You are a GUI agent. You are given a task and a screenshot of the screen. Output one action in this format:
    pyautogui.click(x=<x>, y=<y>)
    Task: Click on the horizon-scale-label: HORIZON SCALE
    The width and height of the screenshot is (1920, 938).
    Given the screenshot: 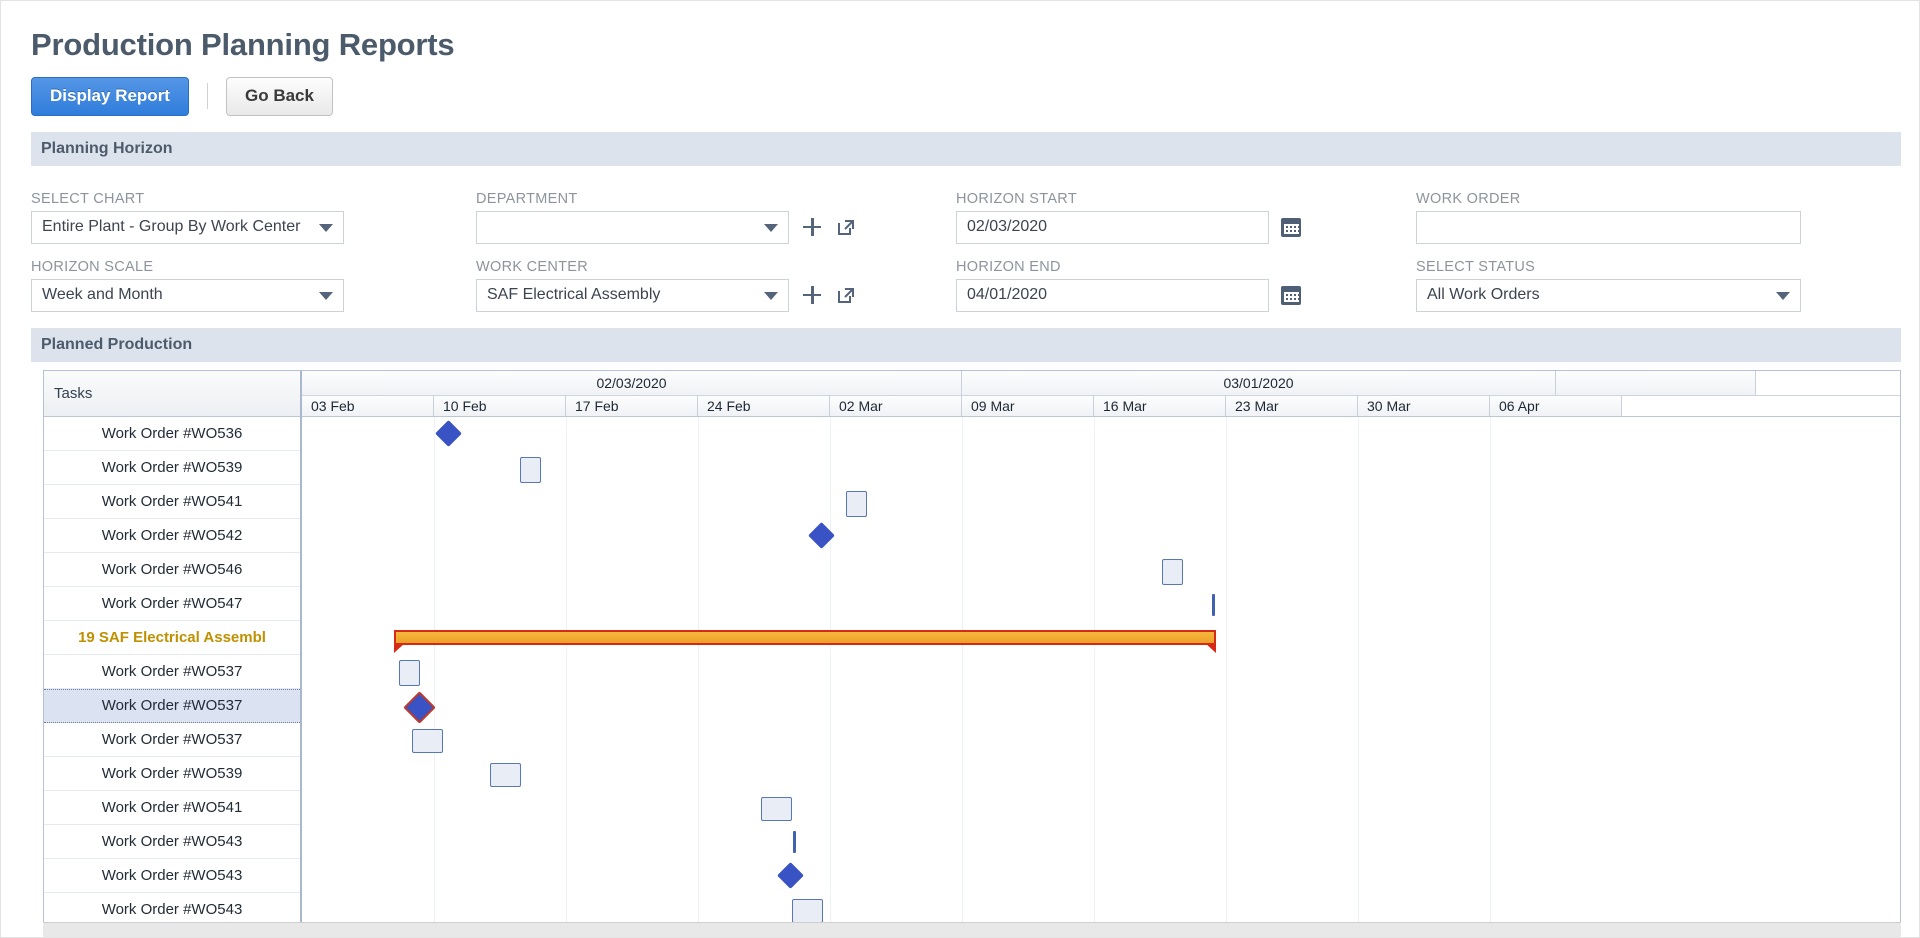 What is the action you would take?
    pyautogui.click(x=92, y=266)
    